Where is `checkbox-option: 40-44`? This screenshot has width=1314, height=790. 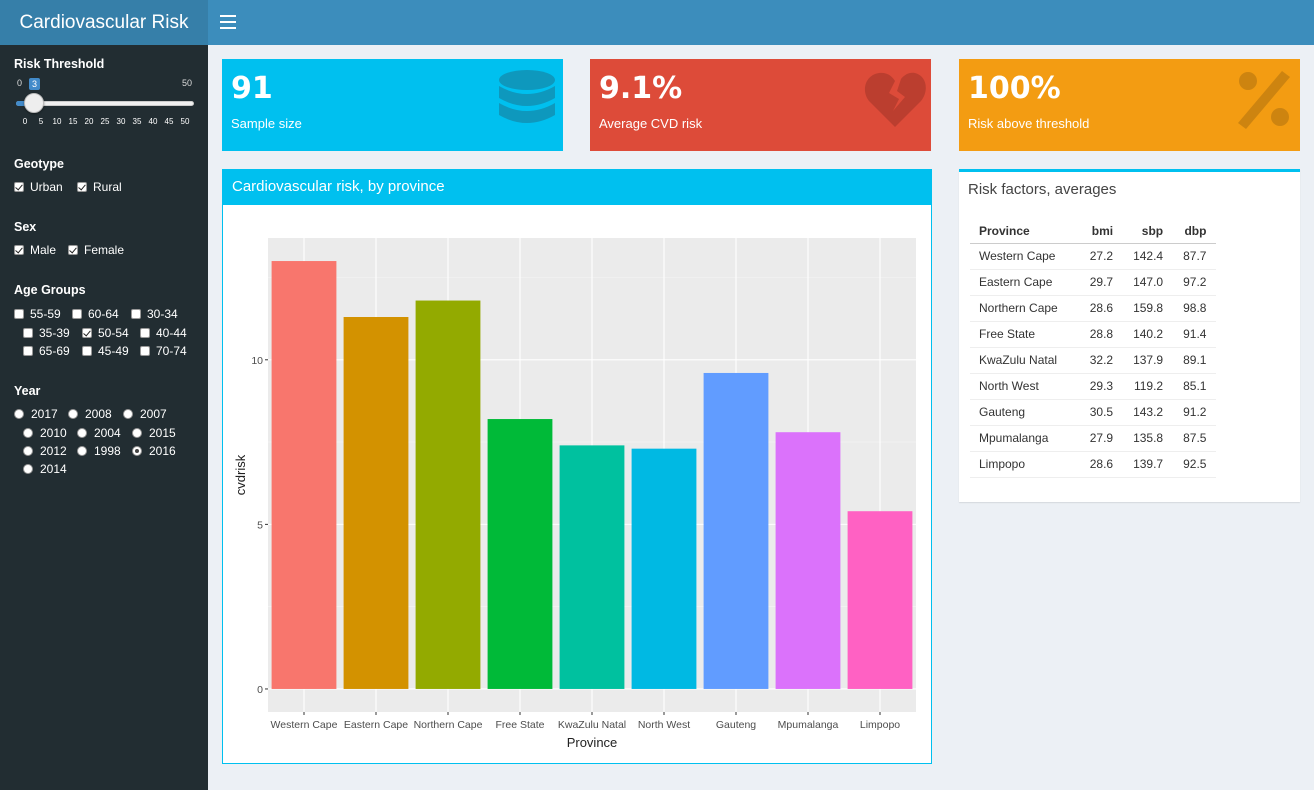
checkbox-option: 40-44 is located at coordinates (163, 333).